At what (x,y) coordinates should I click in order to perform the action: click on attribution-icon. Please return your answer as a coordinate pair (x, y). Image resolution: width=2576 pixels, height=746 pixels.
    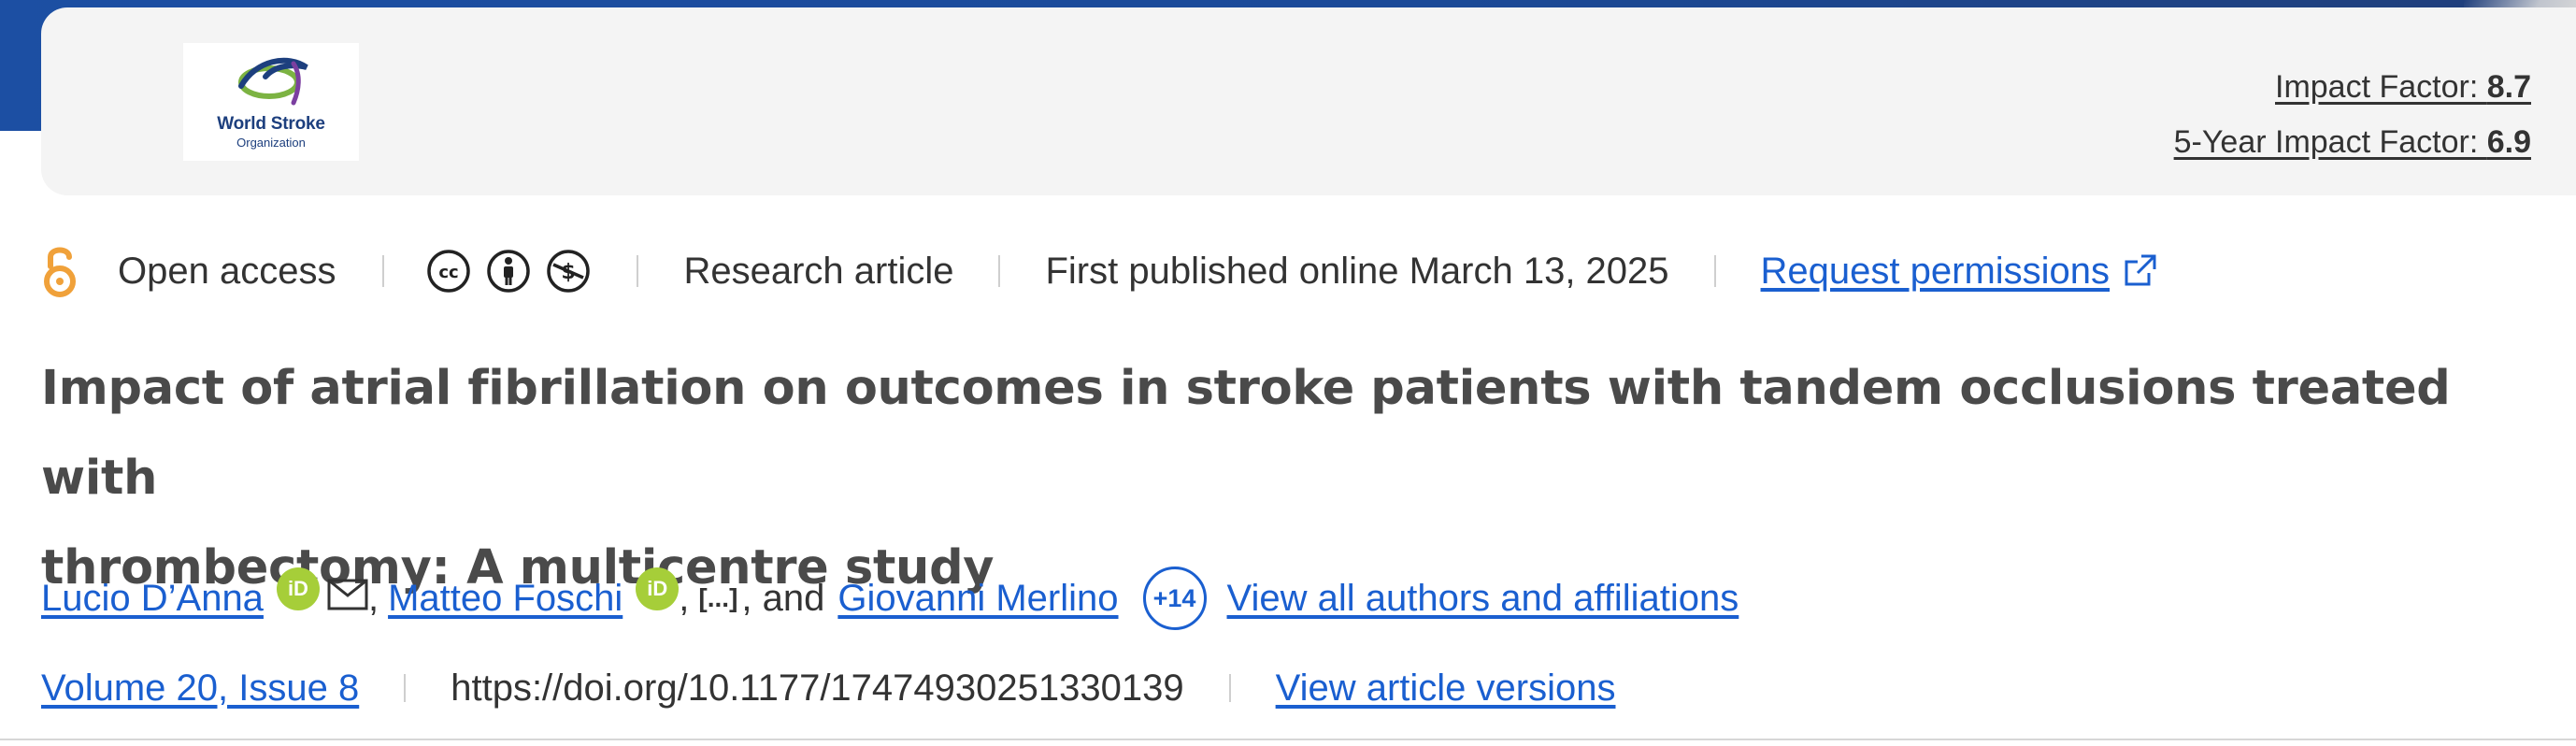
    Looking at the image, I should click on (509, 271).